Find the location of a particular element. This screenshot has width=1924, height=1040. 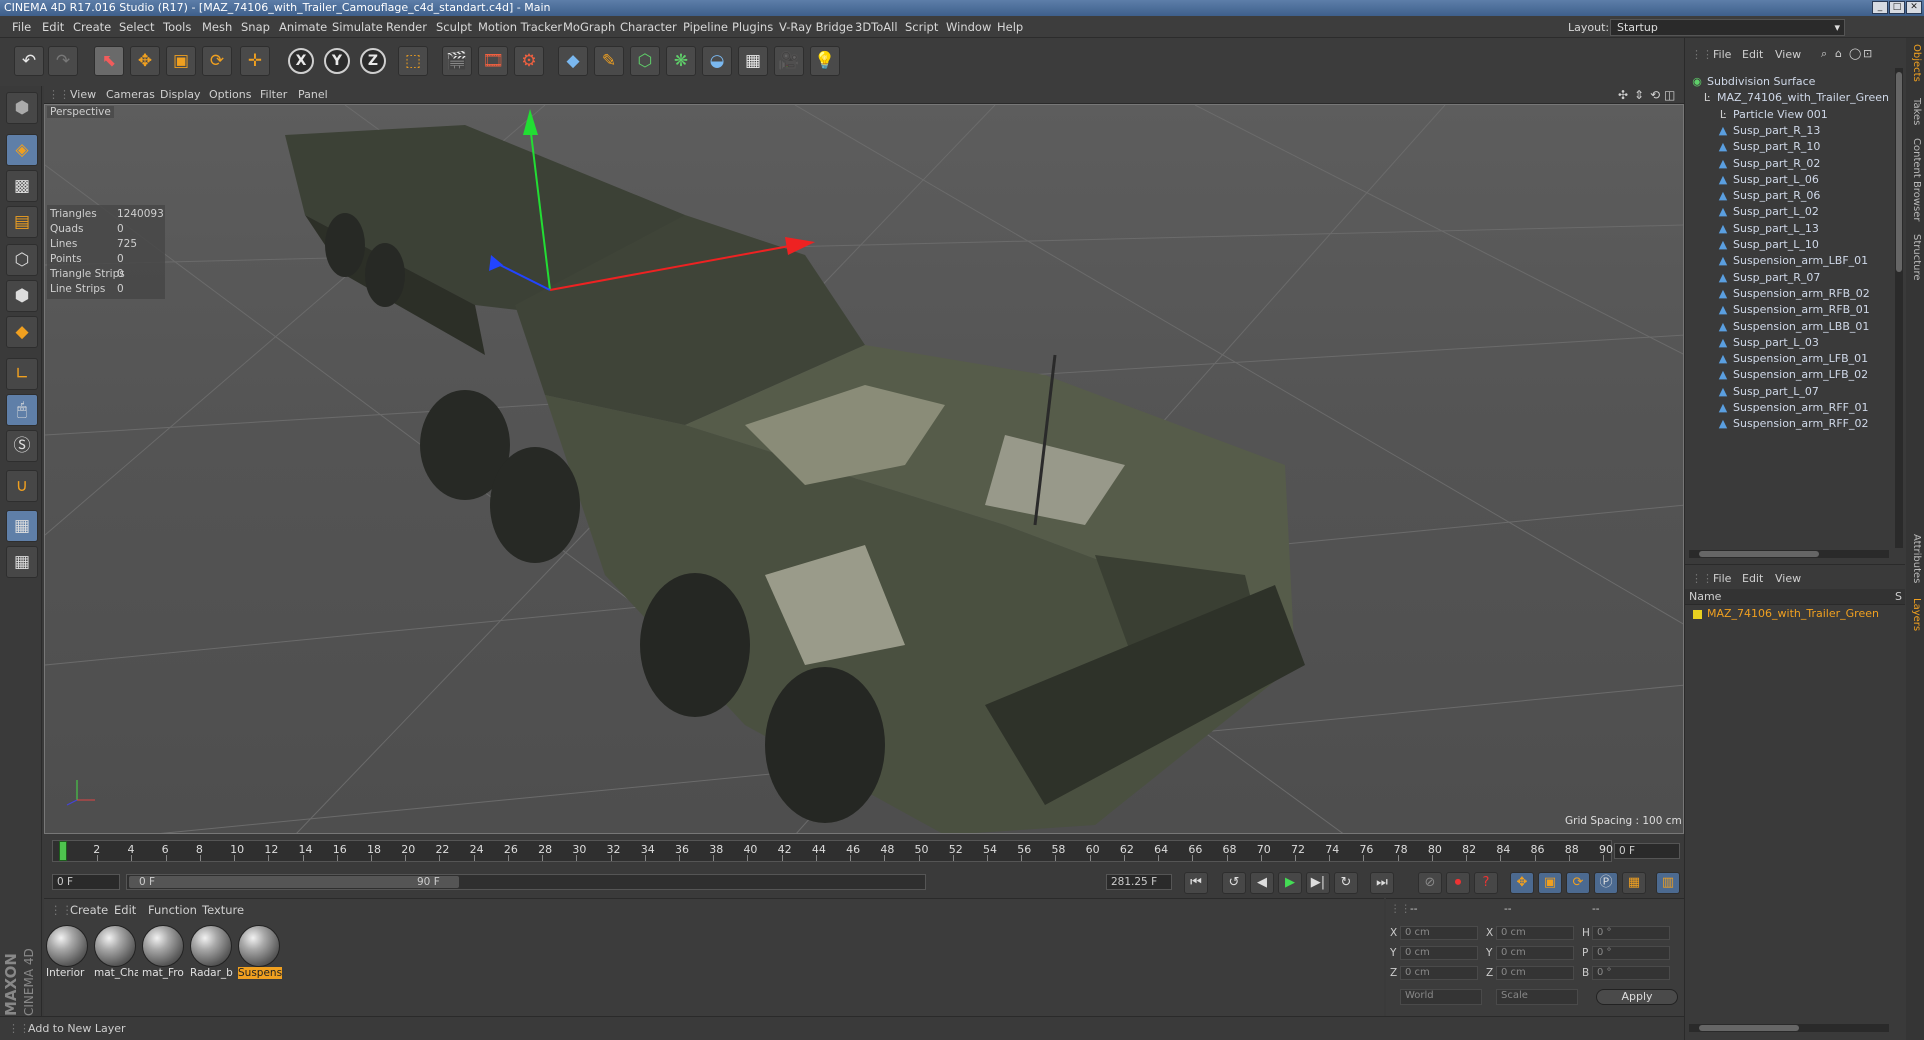

position-x-field: 0 cm is located at coordinates (1439, 933).